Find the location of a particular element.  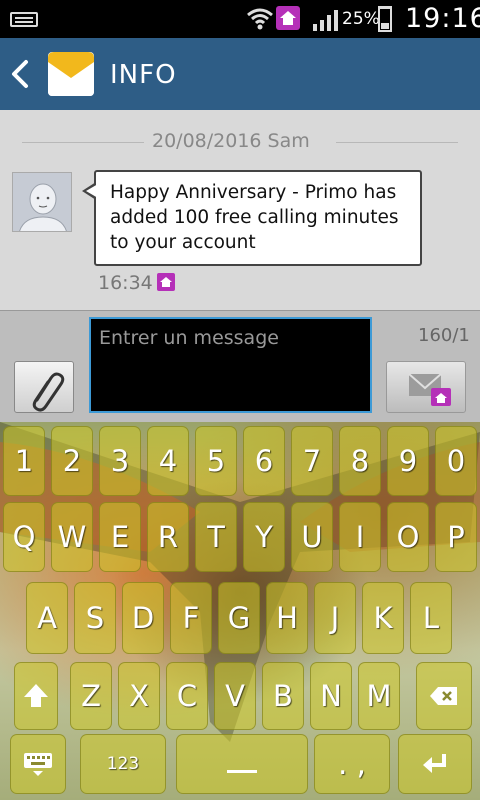

enter-key is located at coordinates (435, 764).